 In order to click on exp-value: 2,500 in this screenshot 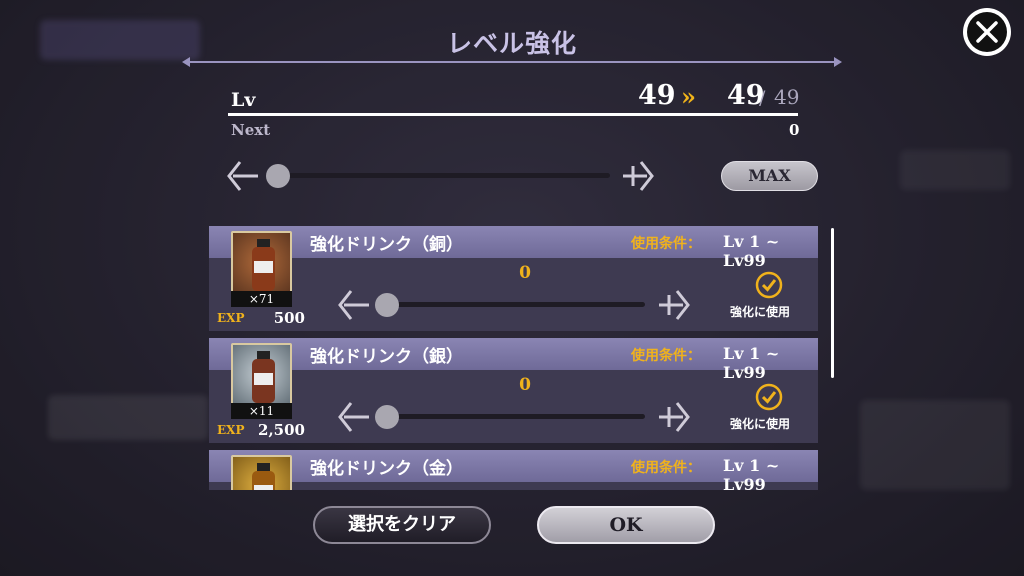, I will do `click(281, 430)`.